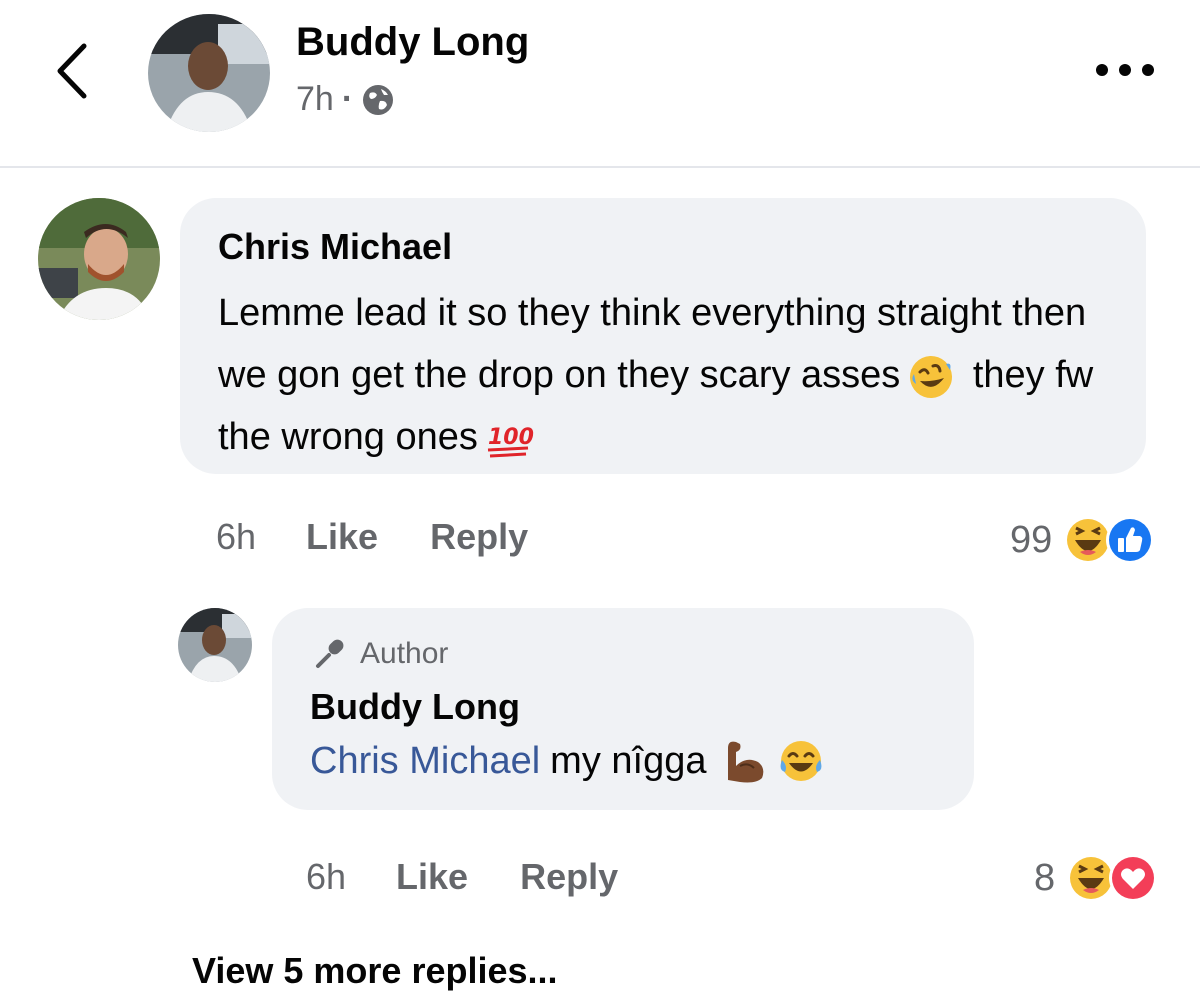 This screenshot has width=1200, height=1006. Describe the element at coordinates (330, 653) in the screenshot. I see `microphone-icon` at that location.